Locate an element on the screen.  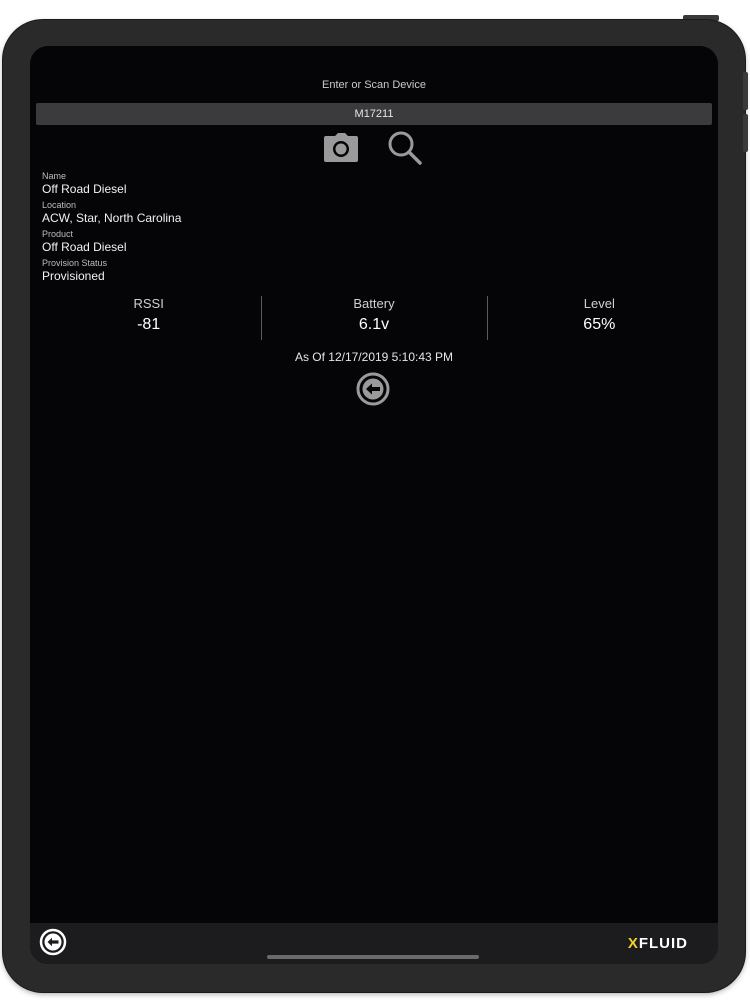
product-value: Off Road Diesel is located at coordinates (84, 247).